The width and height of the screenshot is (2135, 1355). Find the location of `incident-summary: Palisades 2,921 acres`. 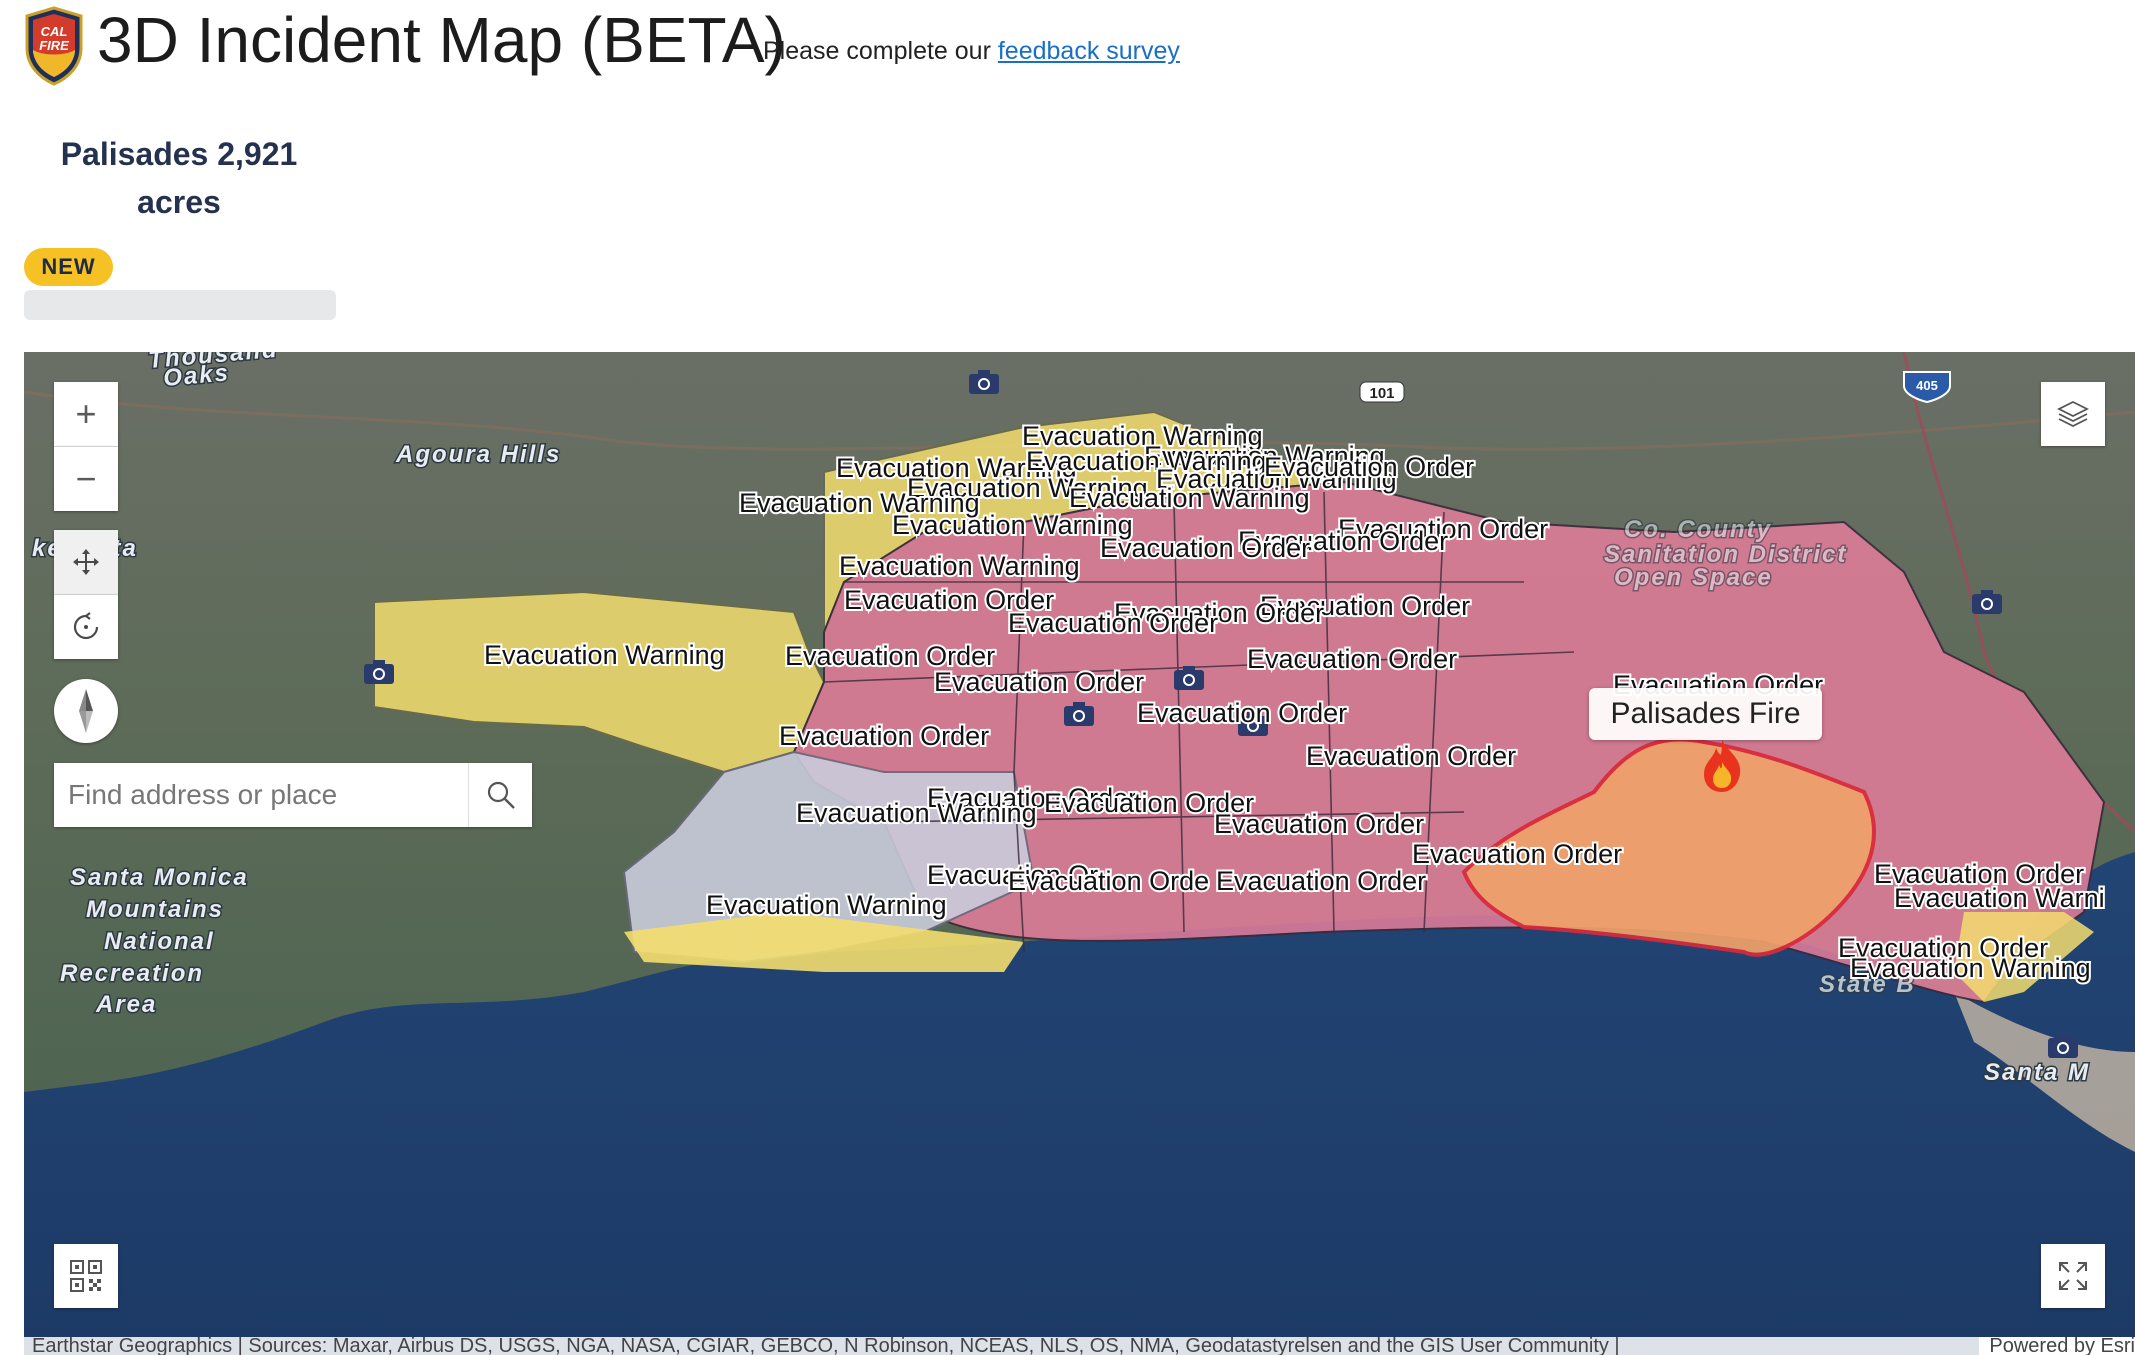

incident-summary: Palisades 2,921 acres is located at coordinates (179, 178).